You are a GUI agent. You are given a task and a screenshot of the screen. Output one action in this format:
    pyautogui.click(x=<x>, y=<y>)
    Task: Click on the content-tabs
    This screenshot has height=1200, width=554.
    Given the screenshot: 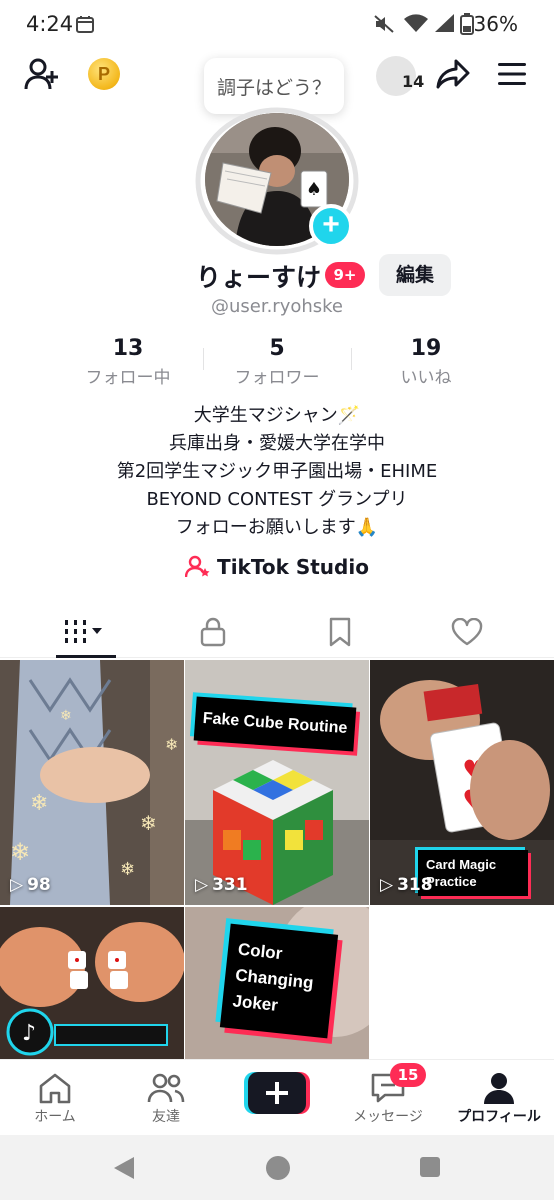 What is the action you would take?
    pyautogui.click(x=277, y=633)
    